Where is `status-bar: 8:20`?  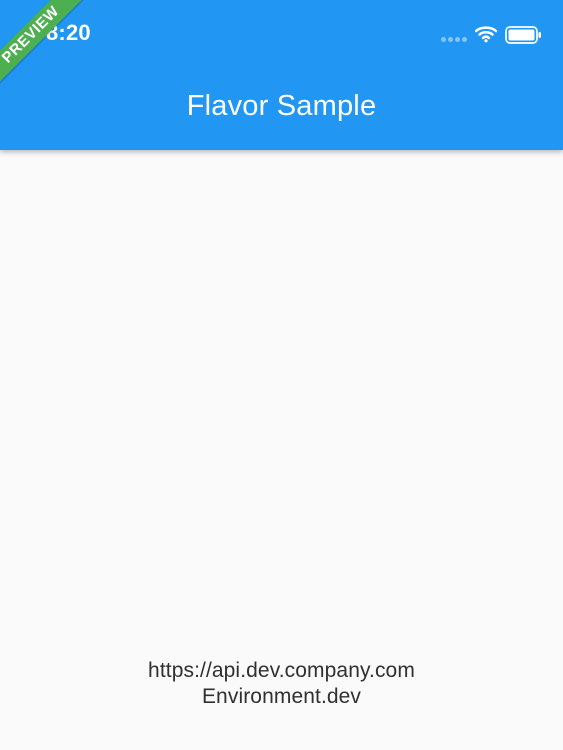 status-bar: 8:20 is located at coordinates (281, 35).